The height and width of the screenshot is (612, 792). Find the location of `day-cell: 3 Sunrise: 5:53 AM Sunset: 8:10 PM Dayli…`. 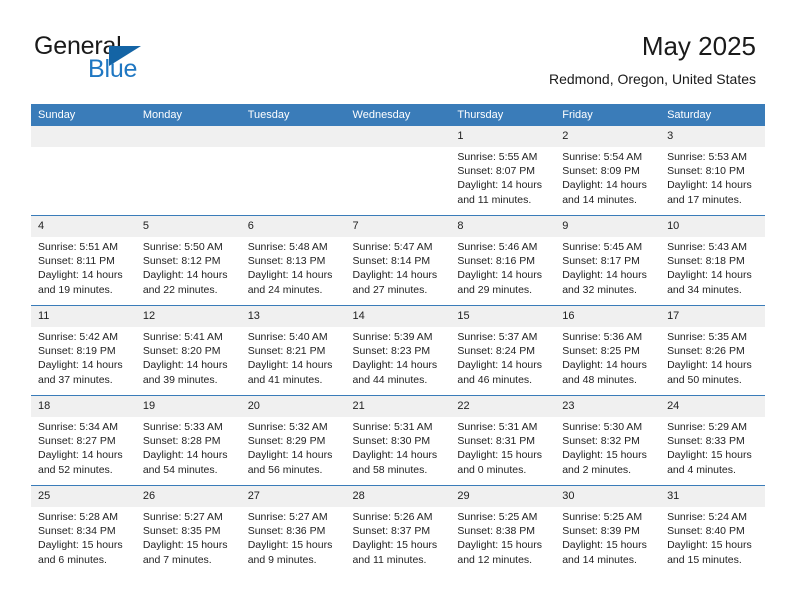

day-cell: 3 Sunrise: 5:53 AM Sunset: 8:10 PM Dayli… is located at coordinates (712, 171).